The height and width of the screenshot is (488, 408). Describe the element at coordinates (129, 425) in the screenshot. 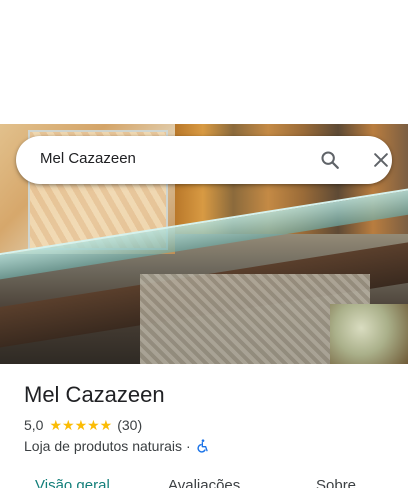

I see `reviews-count: (30)` at that location.